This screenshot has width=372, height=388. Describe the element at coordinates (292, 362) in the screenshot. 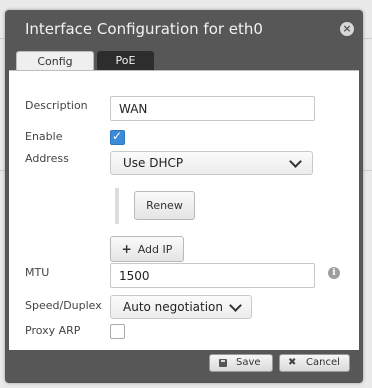

I see `cancel-icon: ✖` at that location.